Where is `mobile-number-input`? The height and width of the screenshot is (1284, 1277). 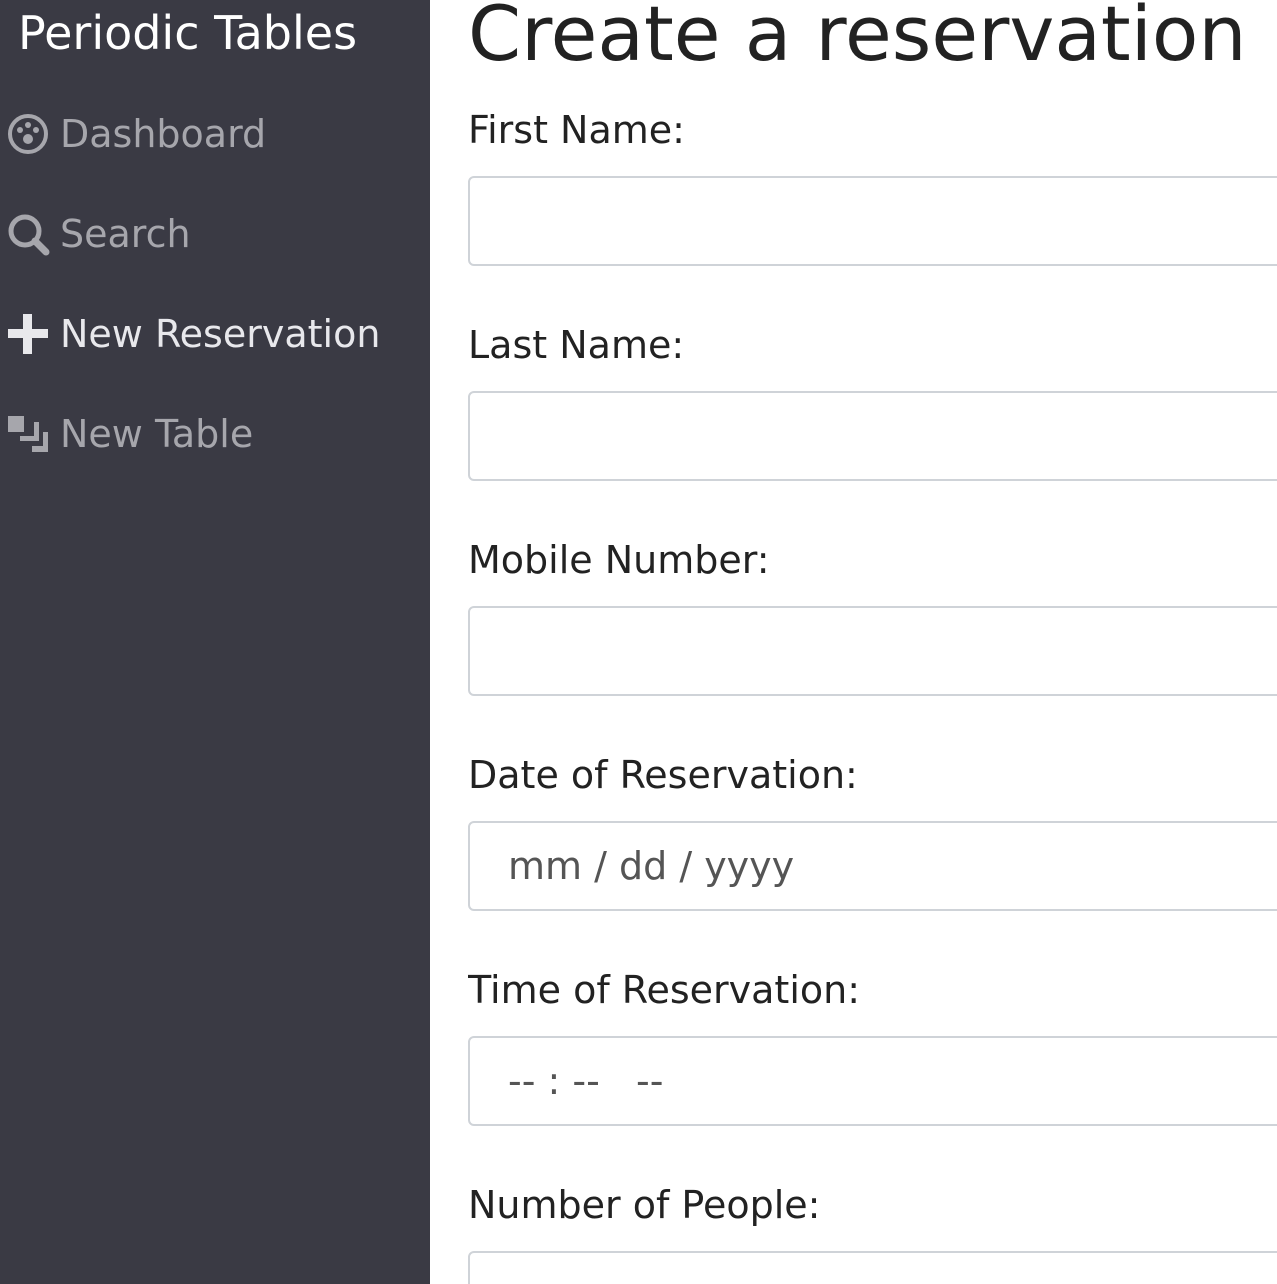 mobile-number-input is located at coordinates (872, 651).